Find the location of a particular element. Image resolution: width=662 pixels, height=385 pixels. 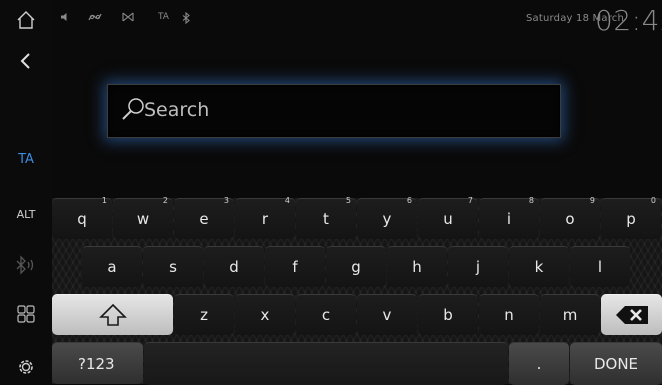

key-label: a is located at coordinates (112, 267).